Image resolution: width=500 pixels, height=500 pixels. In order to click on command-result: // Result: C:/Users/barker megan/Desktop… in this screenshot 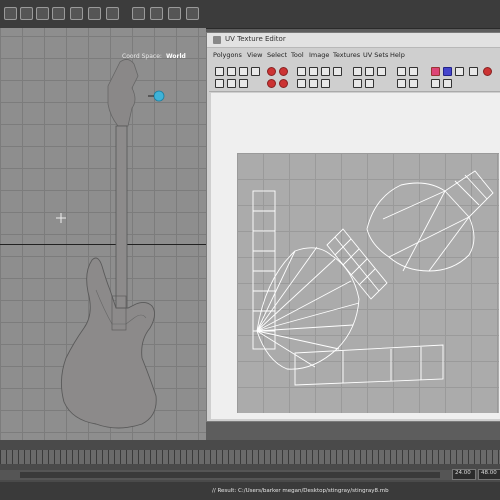, I will do `click(300, 491)`.